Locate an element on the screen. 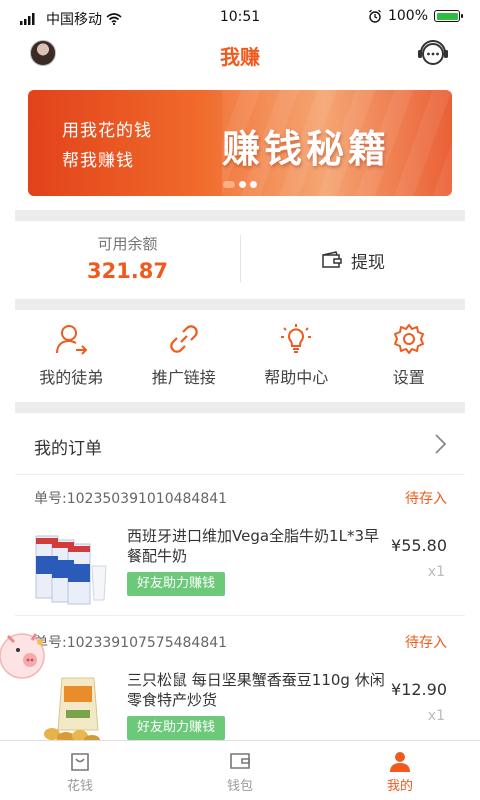  status-bar: 中国移动 10:51 100% is located at coordinates (240, 18).